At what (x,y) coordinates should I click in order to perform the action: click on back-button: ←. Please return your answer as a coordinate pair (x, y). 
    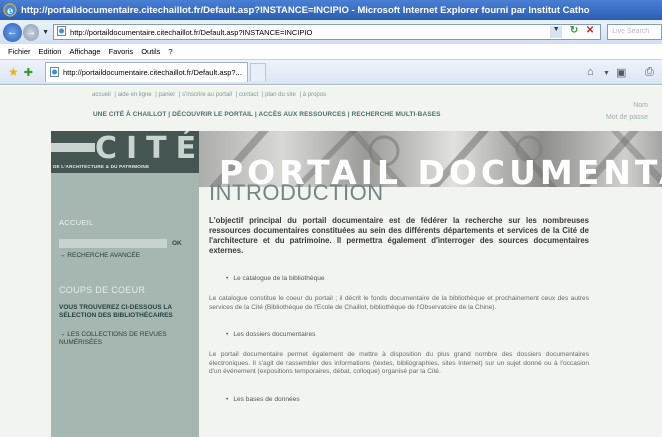
    Looking at the image, I should click on (12, 32).